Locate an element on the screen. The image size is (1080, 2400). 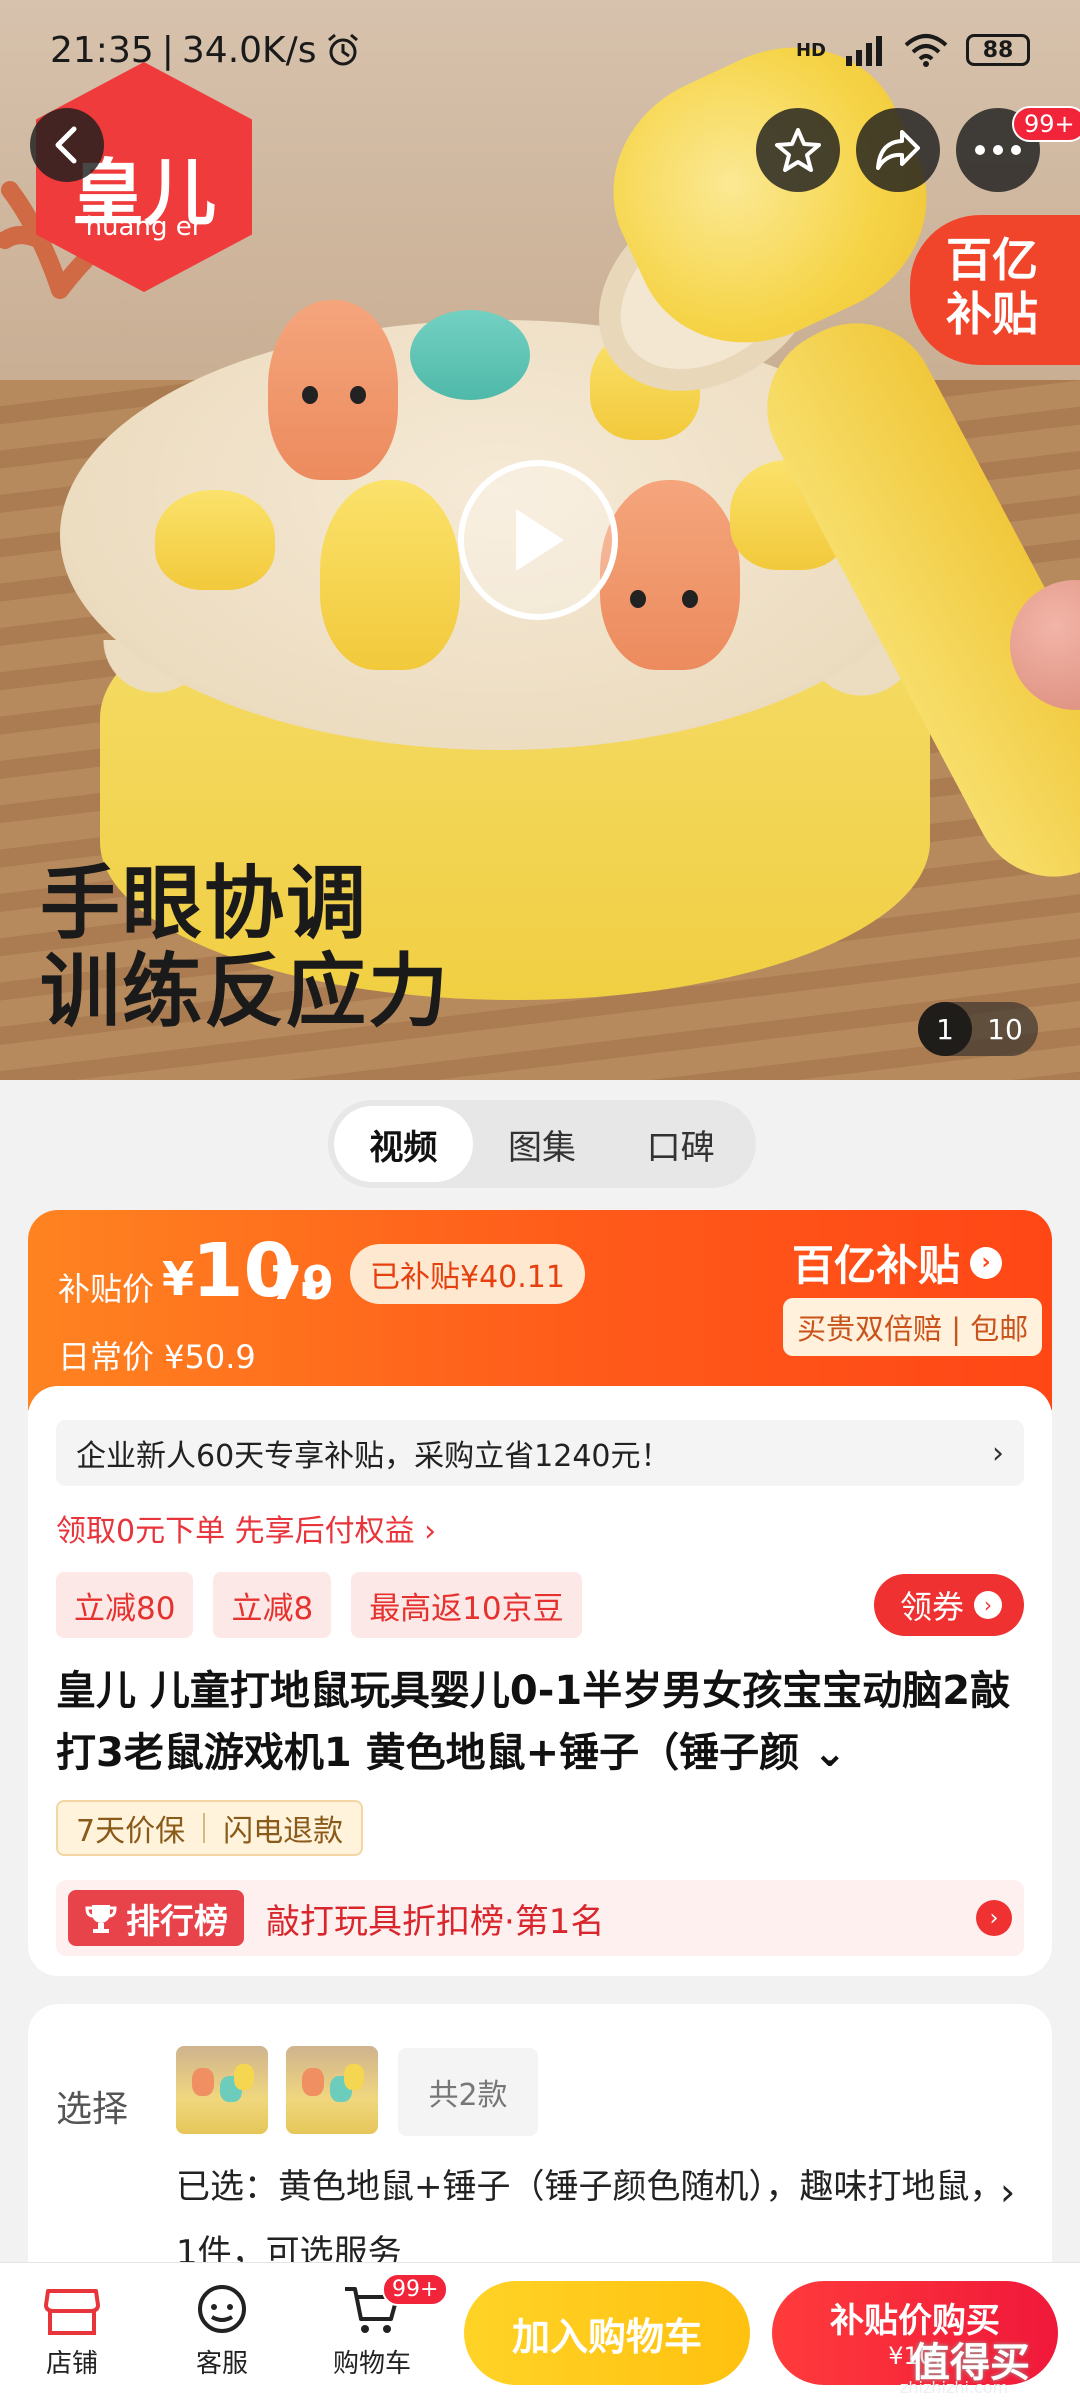
more-notification-badge: 99+ is located at coordinates (1046, 124).